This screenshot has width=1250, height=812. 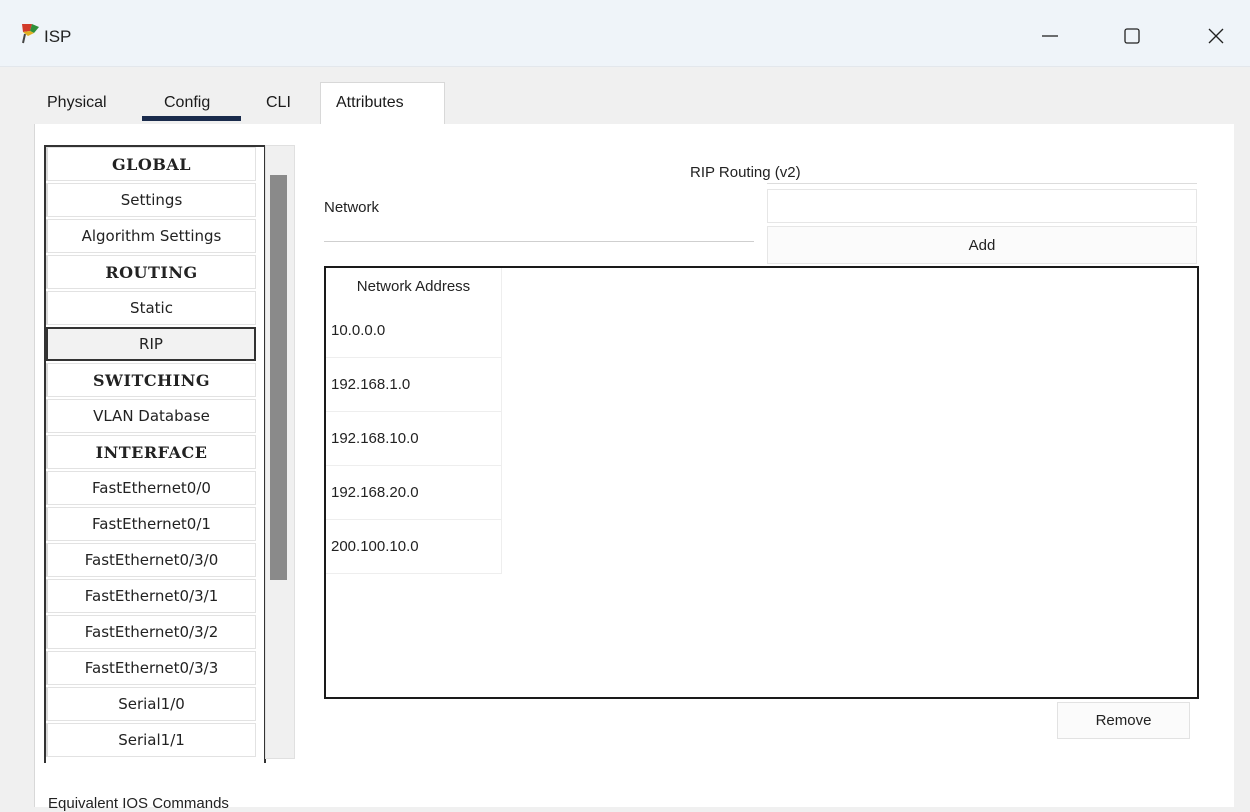 What do you see at coordinates (414, 286) in the screenshot?
I see `column-header-network-address: Network Address` at bounding box center [414, 286].